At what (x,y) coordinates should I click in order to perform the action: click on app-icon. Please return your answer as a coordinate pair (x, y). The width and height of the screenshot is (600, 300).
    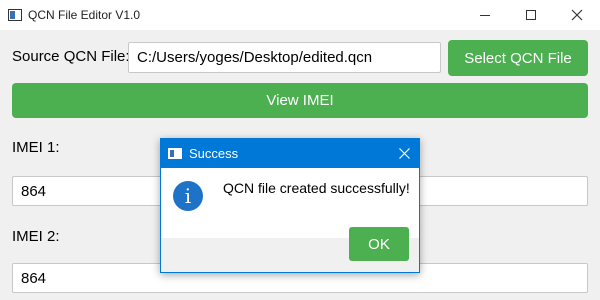
    Looking at the image, I should click on (15, 15).